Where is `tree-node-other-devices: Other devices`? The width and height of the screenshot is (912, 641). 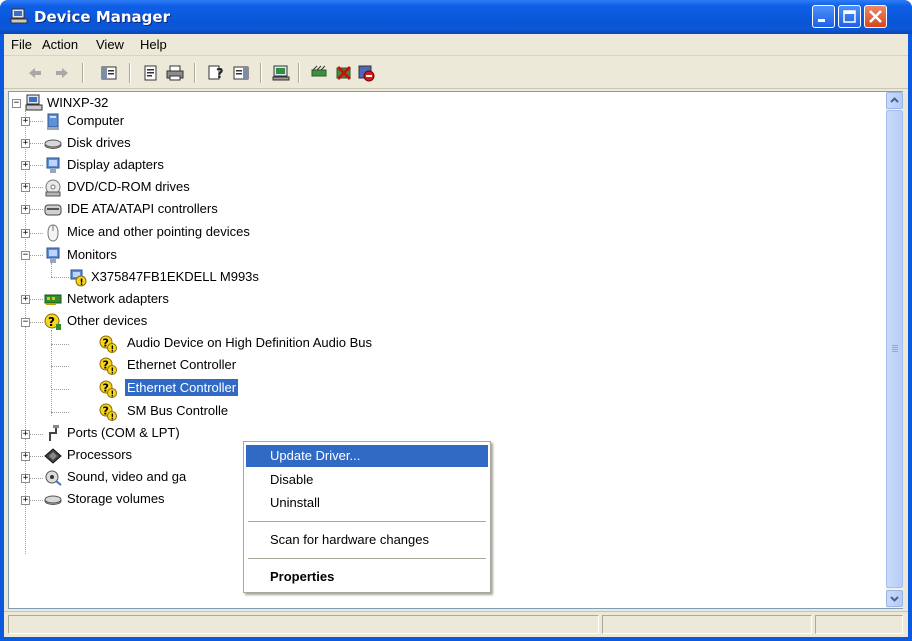 tree-node-other-devices: Other devices is located at coordinates (107, 320).